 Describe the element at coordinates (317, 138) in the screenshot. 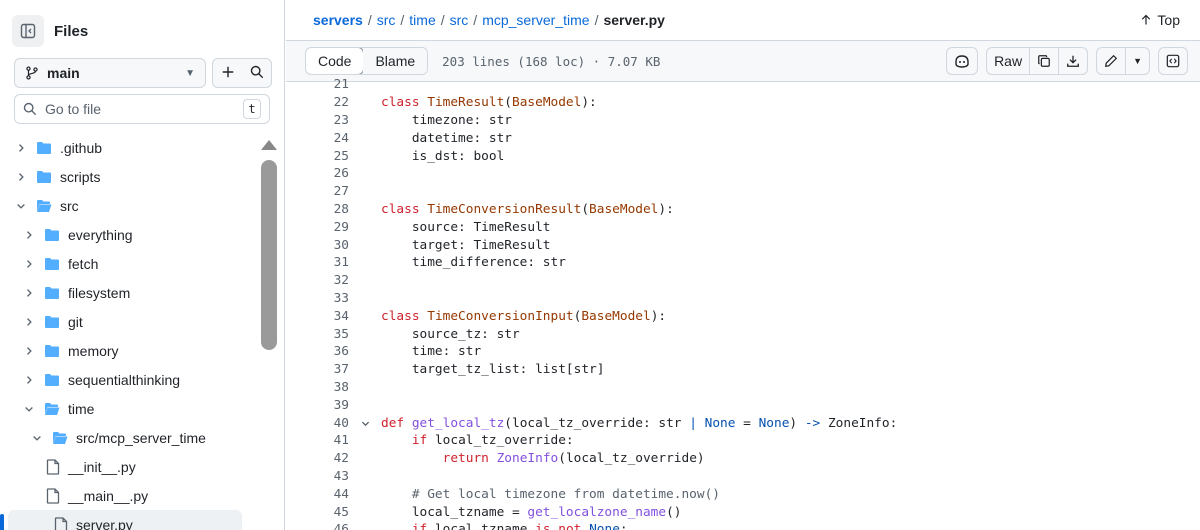

I see `line-number: 24` at that location.